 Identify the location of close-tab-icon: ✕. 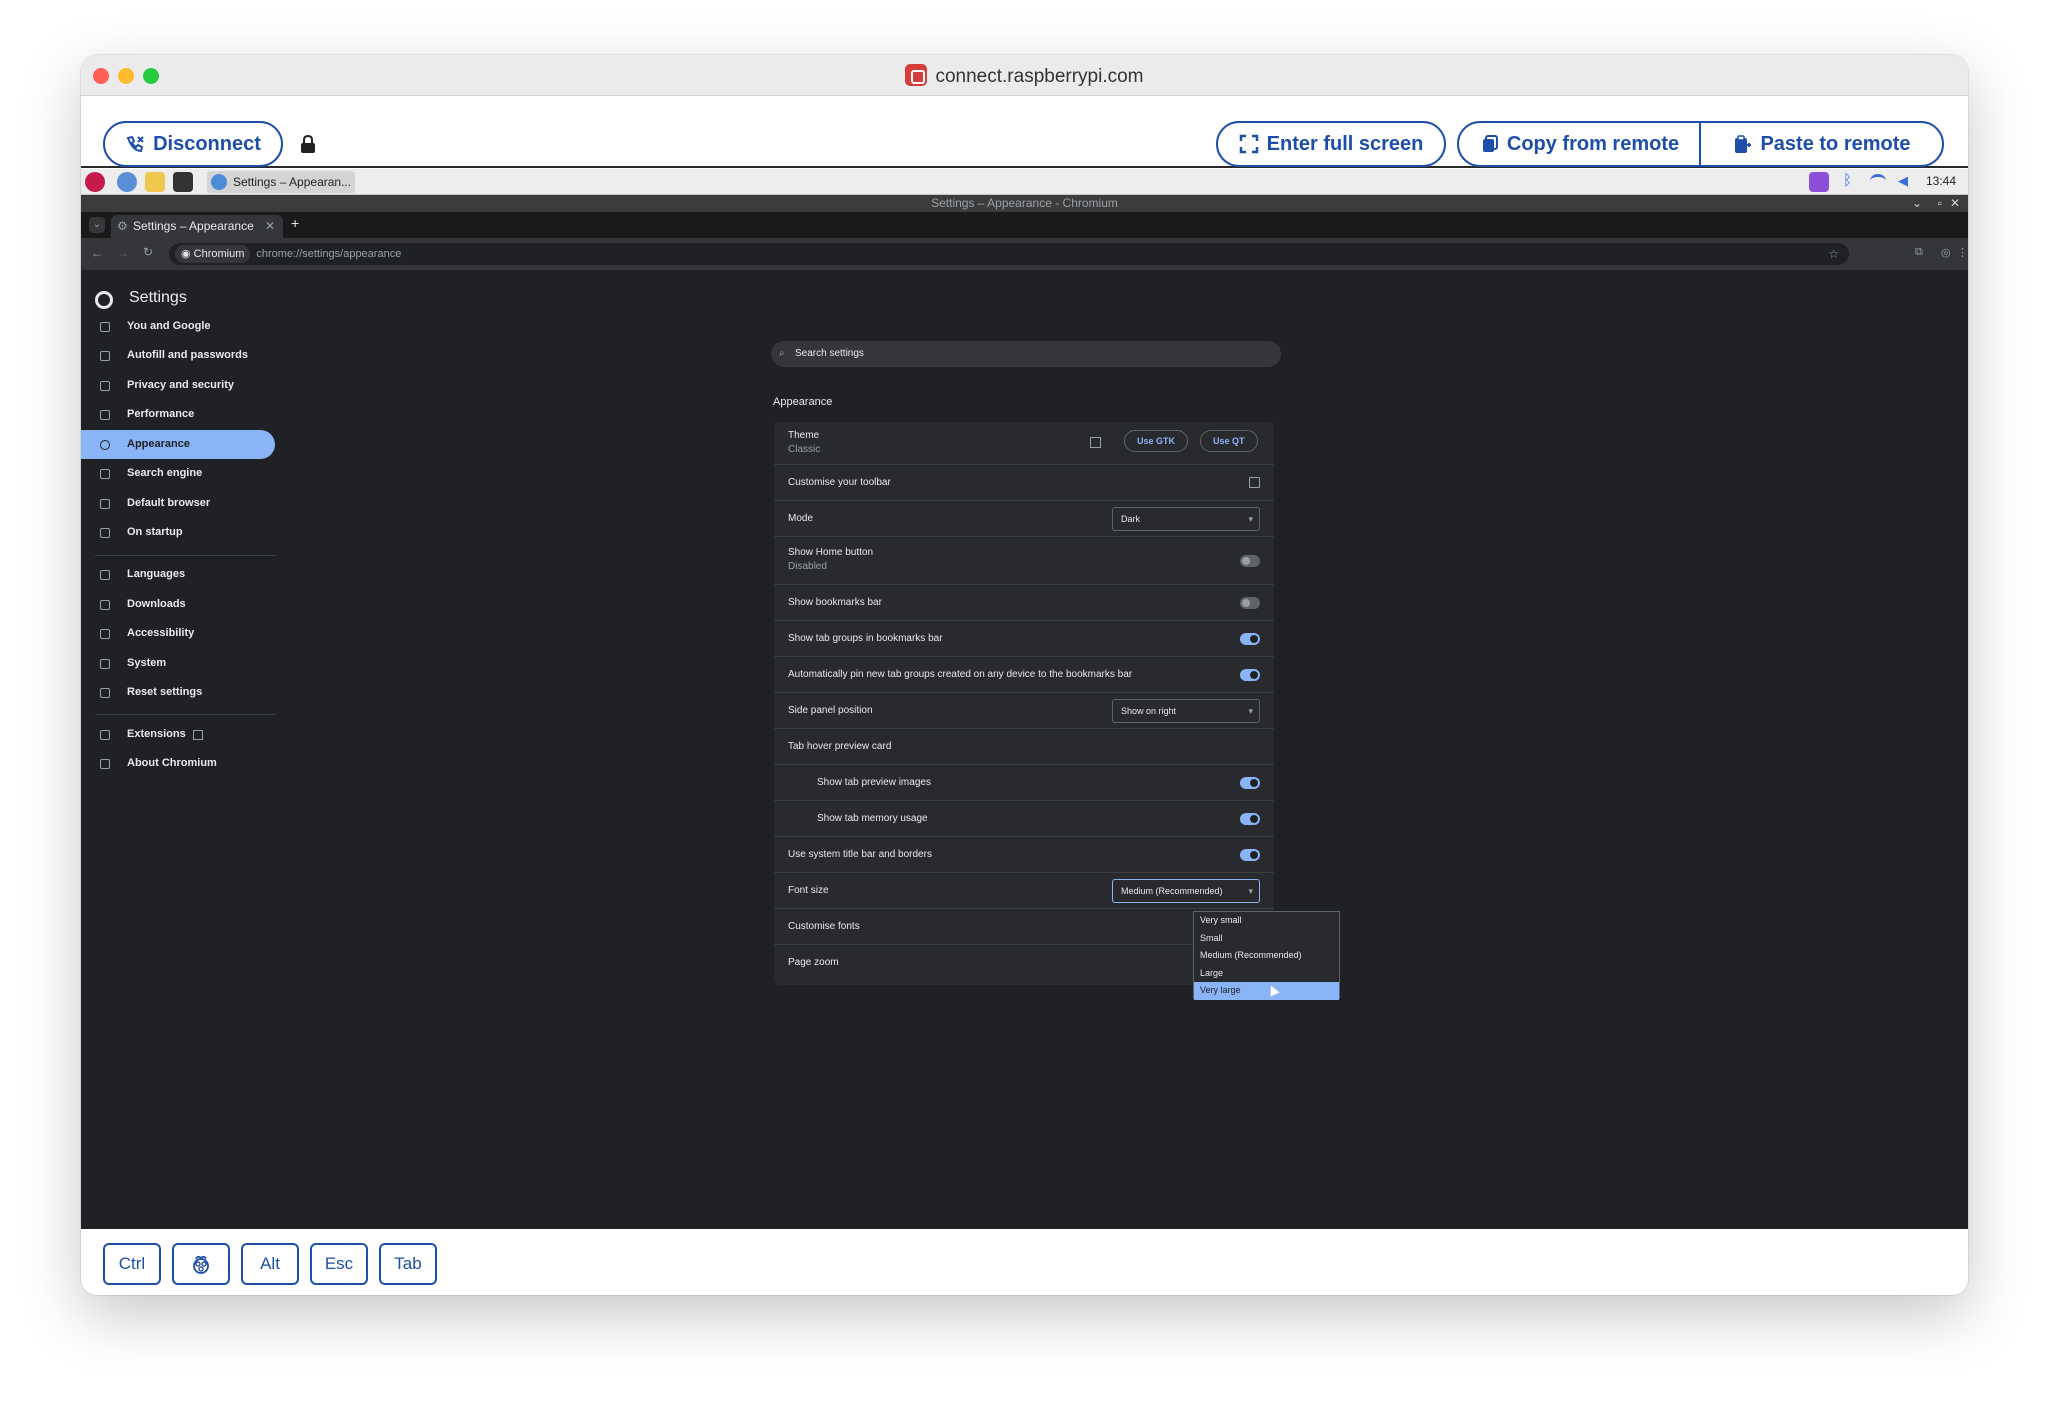
(270, 226).